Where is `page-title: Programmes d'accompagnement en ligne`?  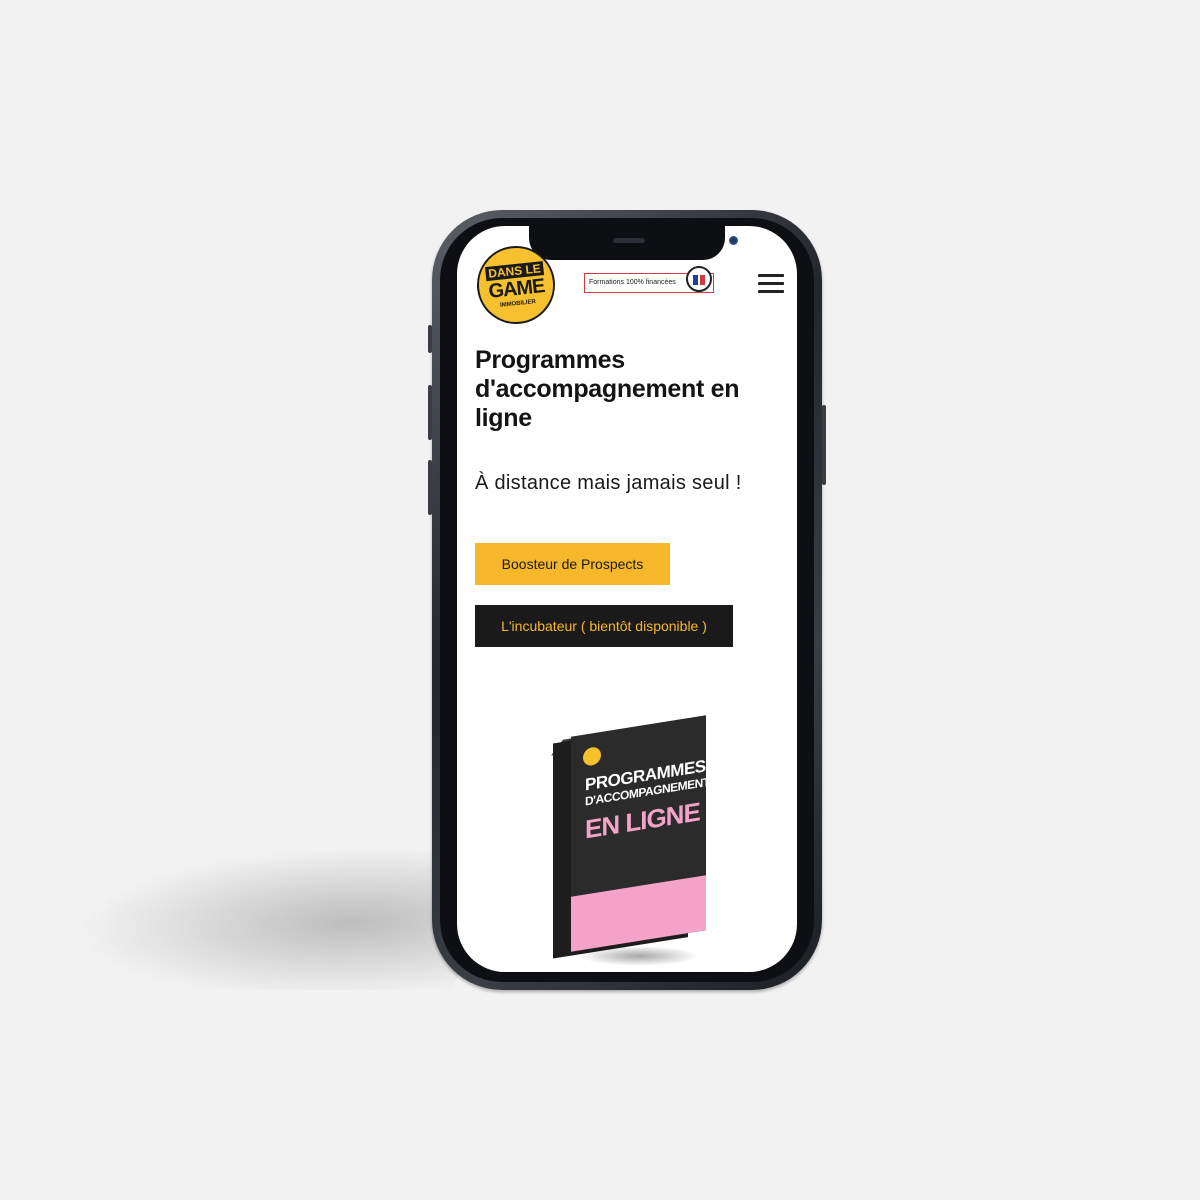
page-title: Programmes d'accompagnement en ligne is located at coordinates (607, 389).